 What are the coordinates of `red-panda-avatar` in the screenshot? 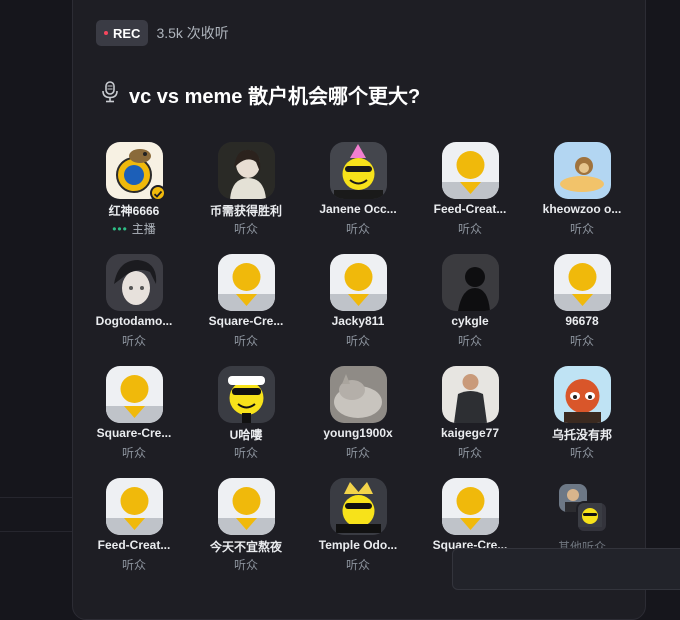 It's located at (582, 394).